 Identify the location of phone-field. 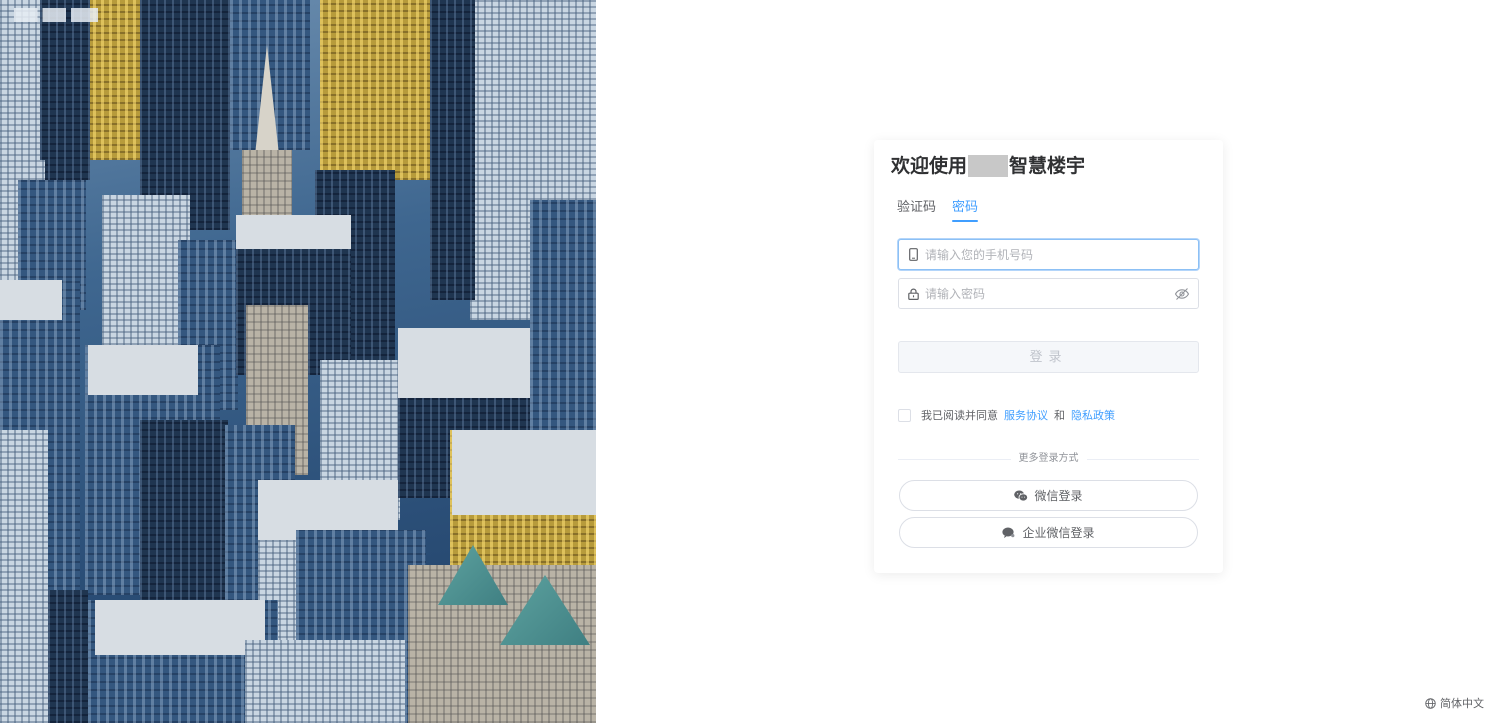
(1048, 254).